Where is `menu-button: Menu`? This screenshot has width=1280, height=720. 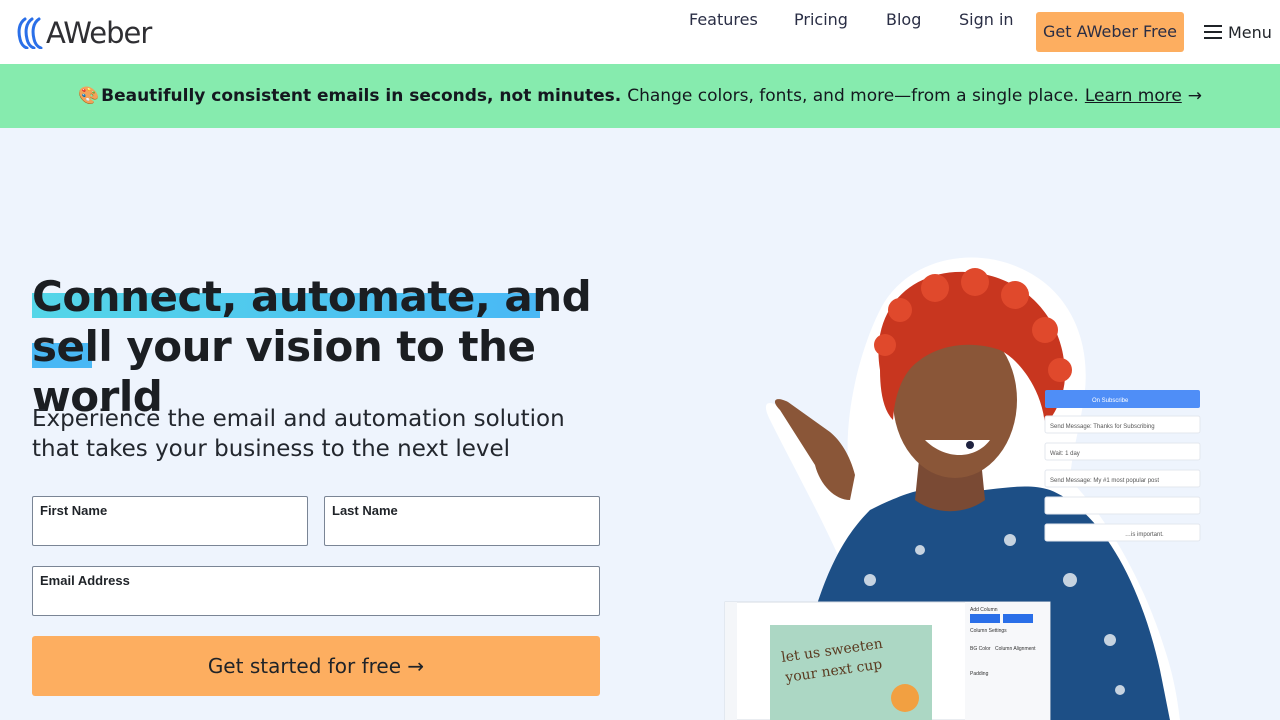 menu-button: Menu is located at coordinates (1238, 32).